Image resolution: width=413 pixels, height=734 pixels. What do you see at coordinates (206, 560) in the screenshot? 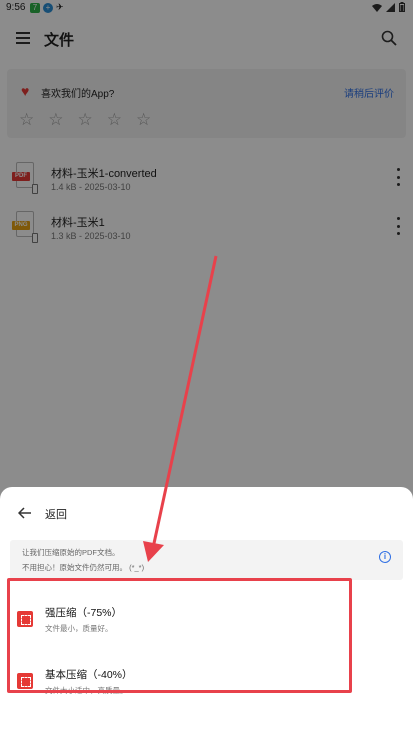
I see `info-box: 让我们压缩原始的PDF文档。 不用担心！原始文件仍然可用。 (*_*) i` at bounding box center [206, 560].